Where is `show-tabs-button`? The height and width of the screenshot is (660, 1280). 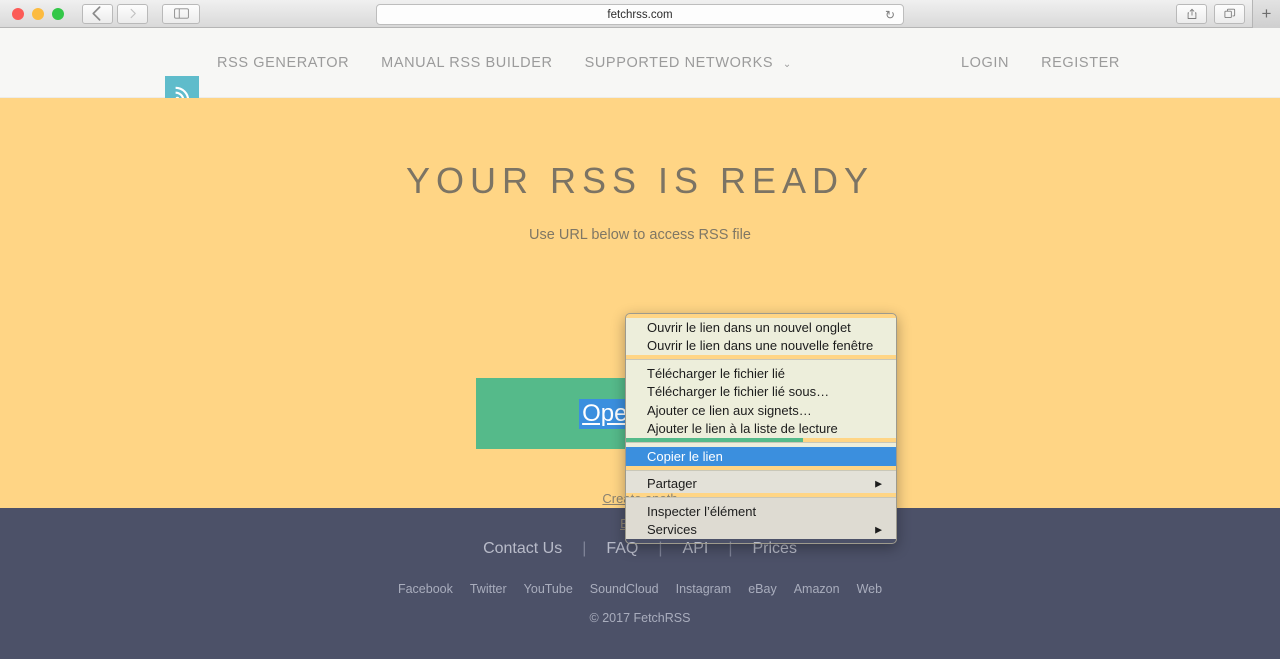
show-tabs-button is located at coordinates (1229, 14).